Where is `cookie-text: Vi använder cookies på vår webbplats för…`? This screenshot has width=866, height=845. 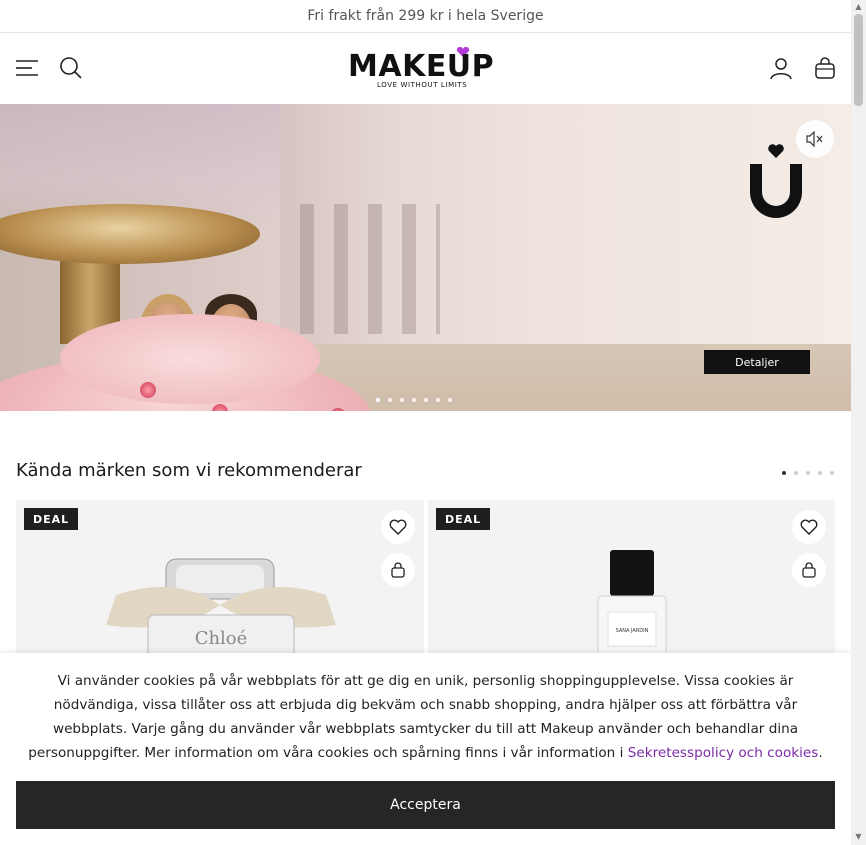
cookie-text: Vi använder cookies på vår webbplats för… is located at coordinates (425, 717).